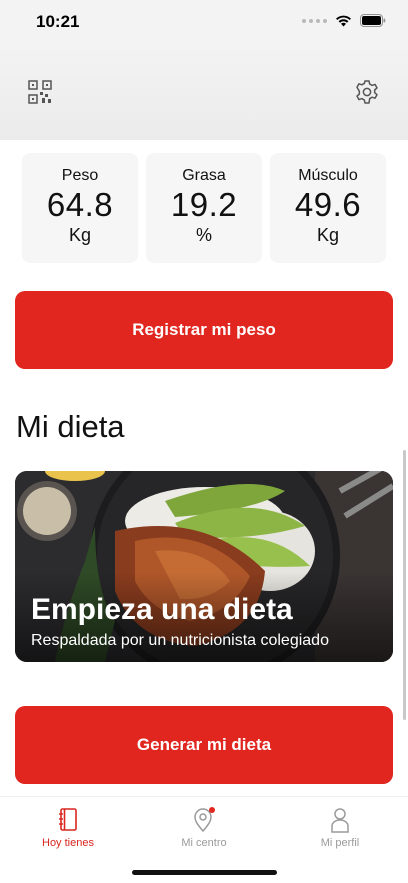  Describe the element at coordinates (204, 93) in the screenshot. I see `header` at that location.